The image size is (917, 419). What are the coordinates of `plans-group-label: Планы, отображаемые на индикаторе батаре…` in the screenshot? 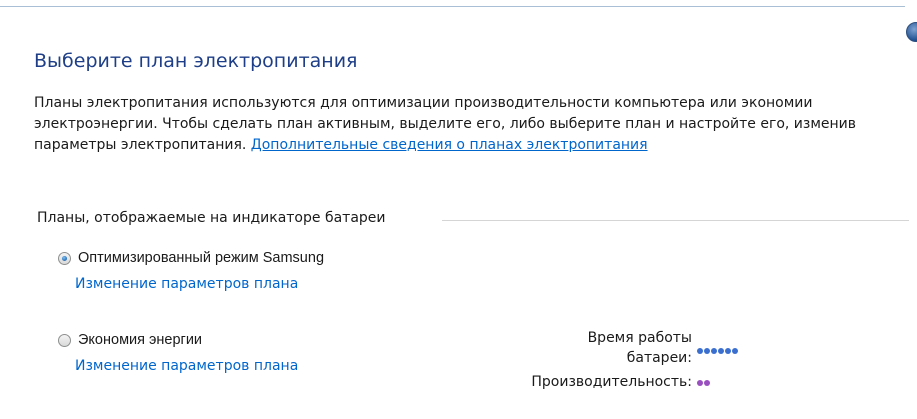 It's located at (216, 218).